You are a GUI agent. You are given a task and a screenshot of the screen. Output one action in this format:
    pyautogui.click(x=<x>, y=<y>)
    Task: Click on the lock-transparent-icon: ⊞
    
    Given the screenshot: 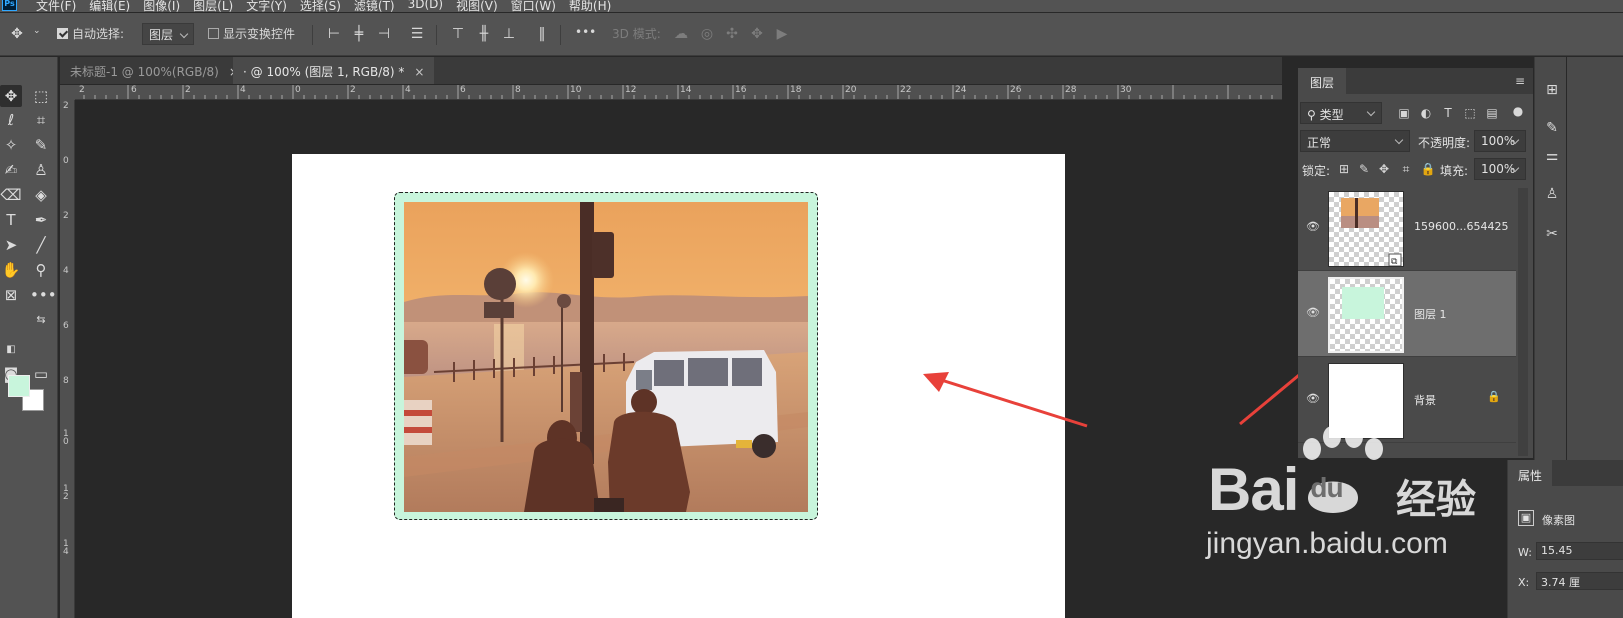 What is the action you would take?
    pyautogui.click(x=1344, y=169)
    